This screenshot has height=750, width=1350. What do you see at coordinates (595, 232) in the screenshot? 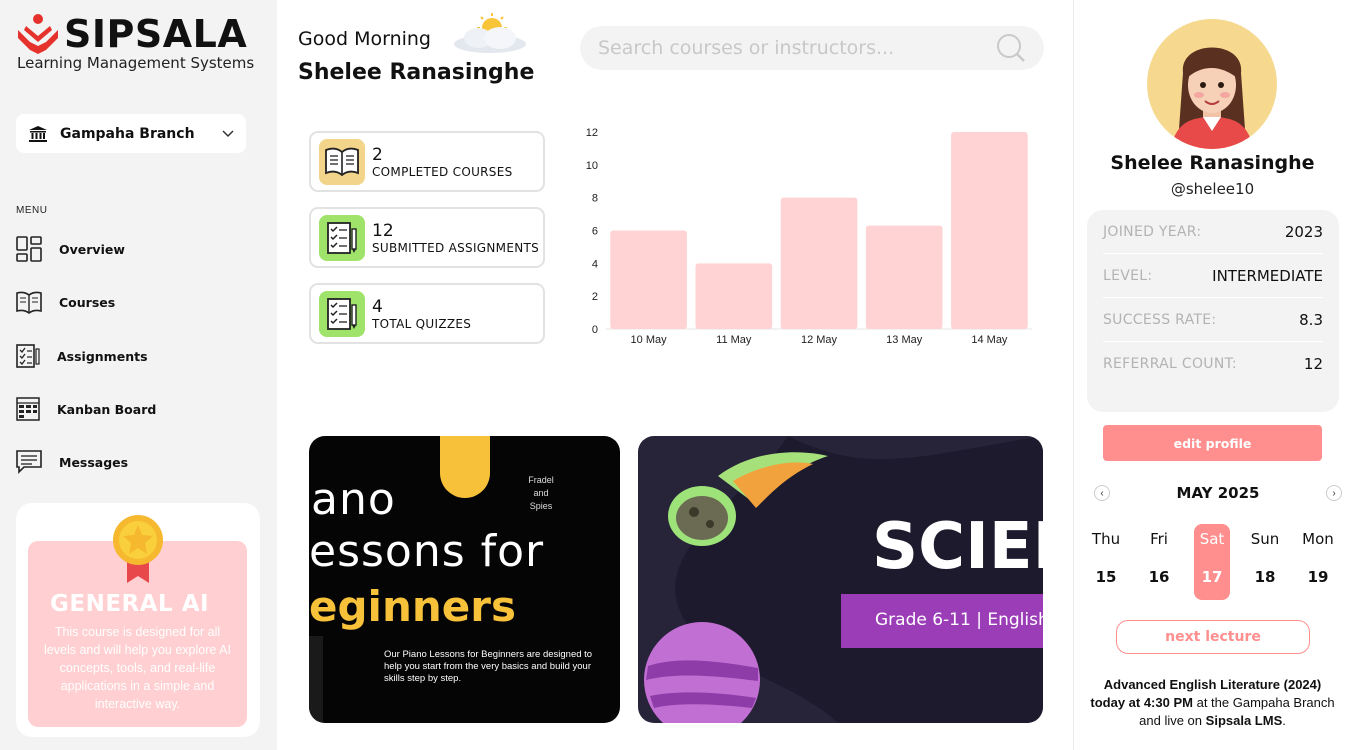
I see `y-tick-label: 6` at bounding box center [595, 232].